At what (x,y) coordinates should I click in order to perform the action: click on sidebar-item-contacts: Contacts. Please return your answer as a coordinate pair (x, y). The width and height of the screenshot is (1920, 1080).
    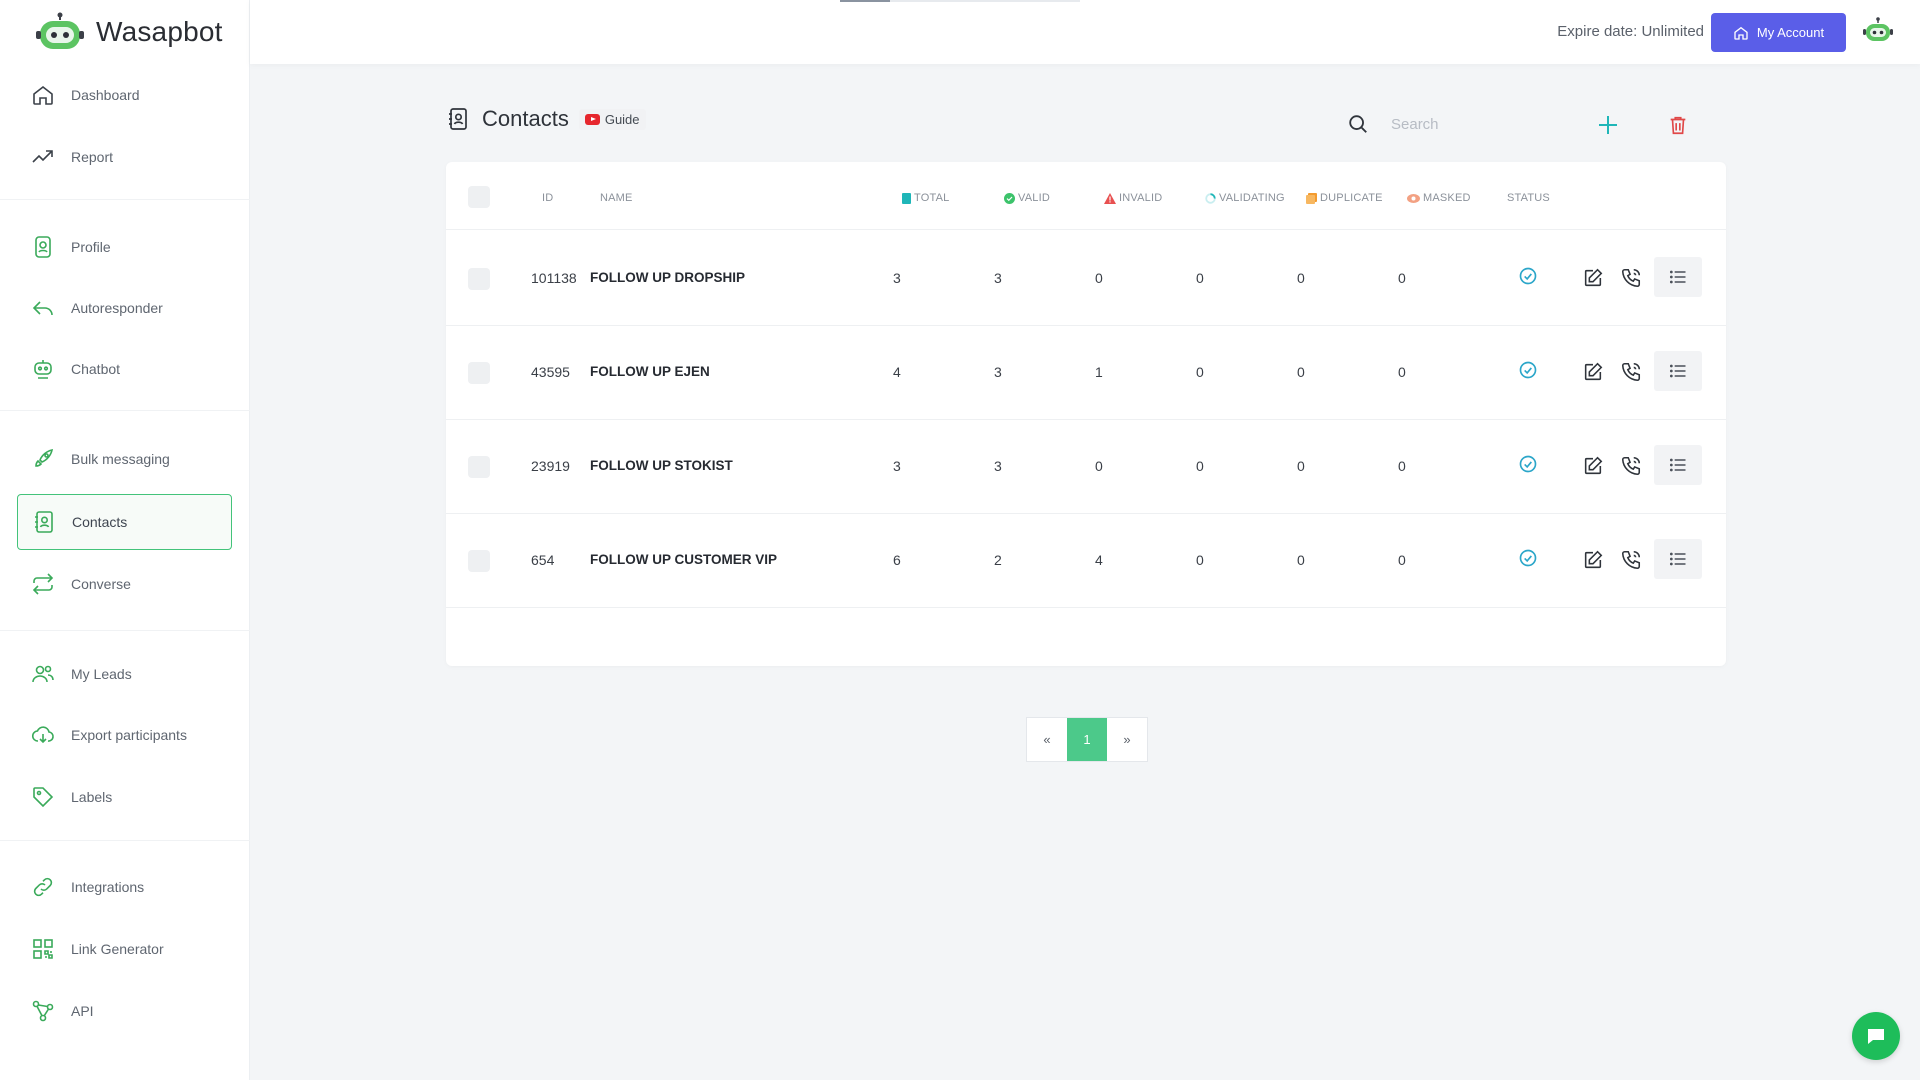
    Looking at the image, I should click on (124, 522).